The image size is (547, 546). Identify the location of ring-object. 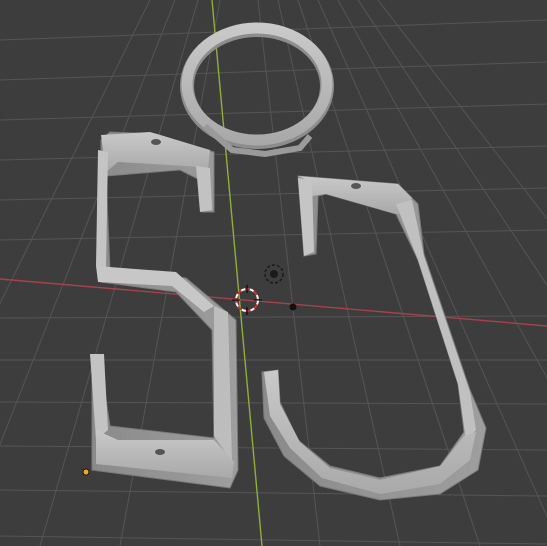
(257, 90).